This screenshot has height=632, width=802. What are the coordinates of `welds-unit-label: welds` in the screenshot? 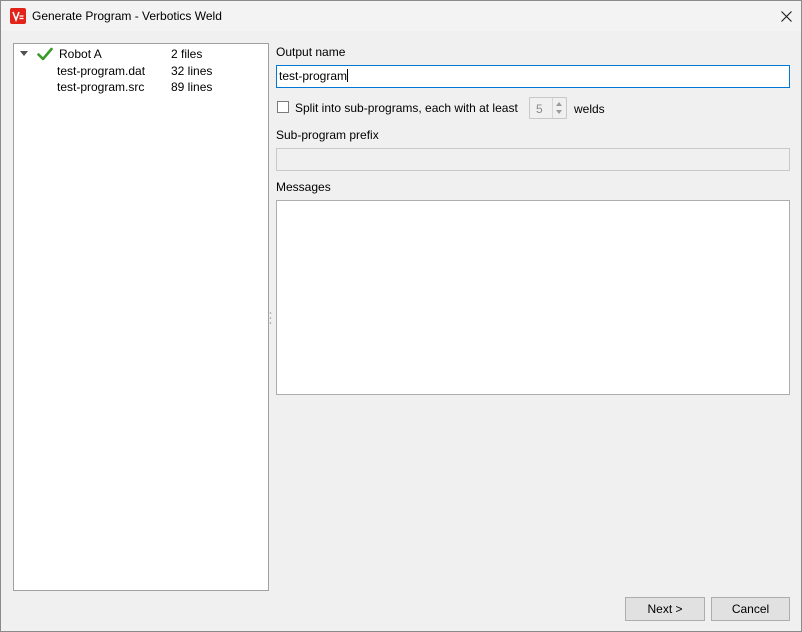 It's located at (589, 109).